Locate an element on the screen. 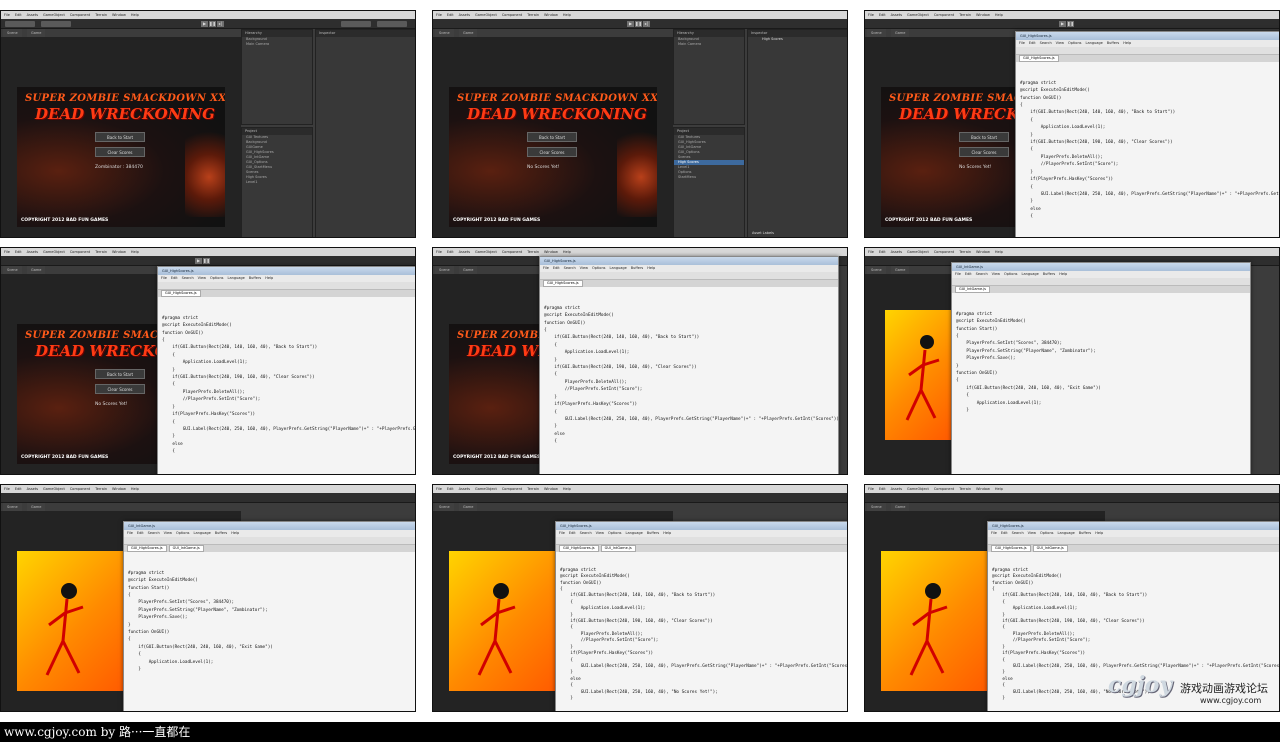 This screenshot has height=742, width=1280. project-item: Level1 is located at coordinates (277, 182).